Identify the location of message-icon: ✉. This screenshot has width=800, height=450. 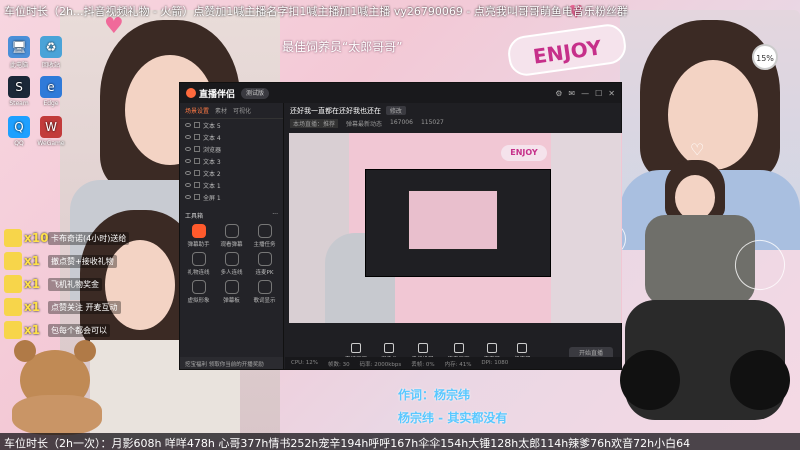
(571, 93).